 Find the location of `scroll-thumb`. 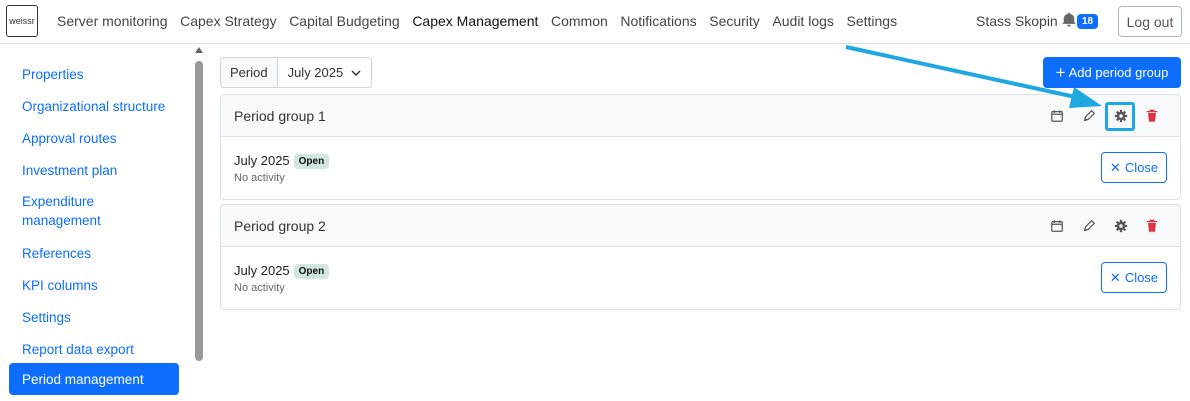

scroll-thumb is located at coordinates (199, 211).